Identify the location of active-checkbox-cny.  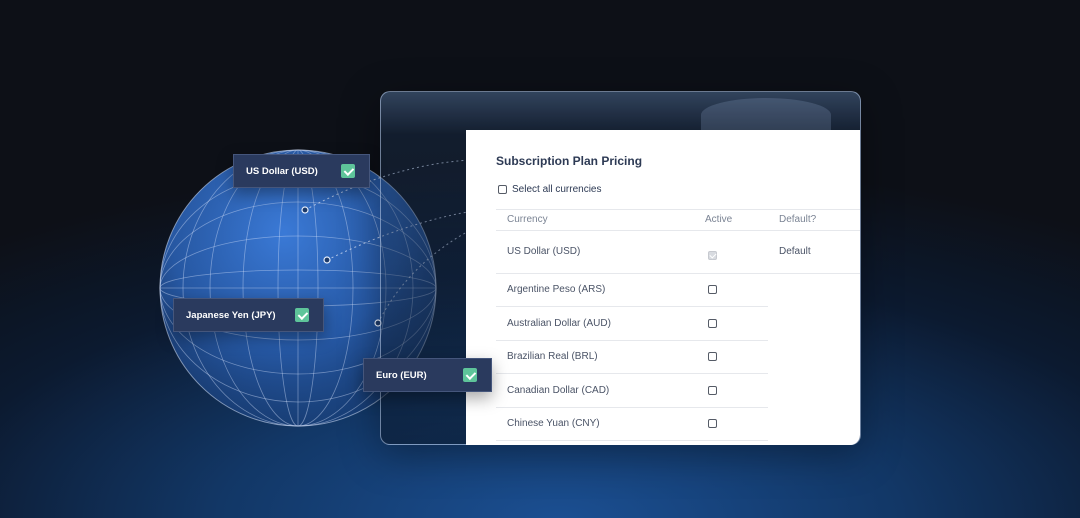
(712, 423).